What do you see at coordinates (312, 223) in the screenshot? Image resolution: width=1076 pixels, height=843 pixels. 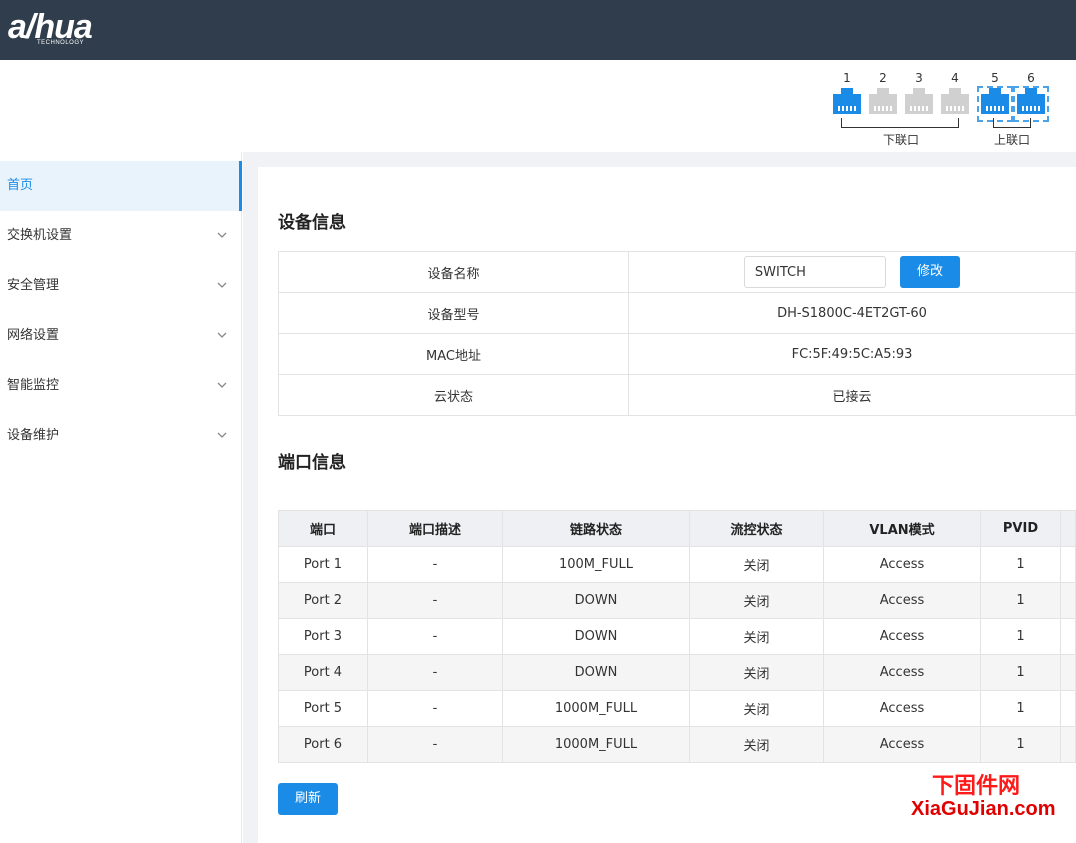 I see `device-info-title: 设备信息` at bounding box center [312, 223].